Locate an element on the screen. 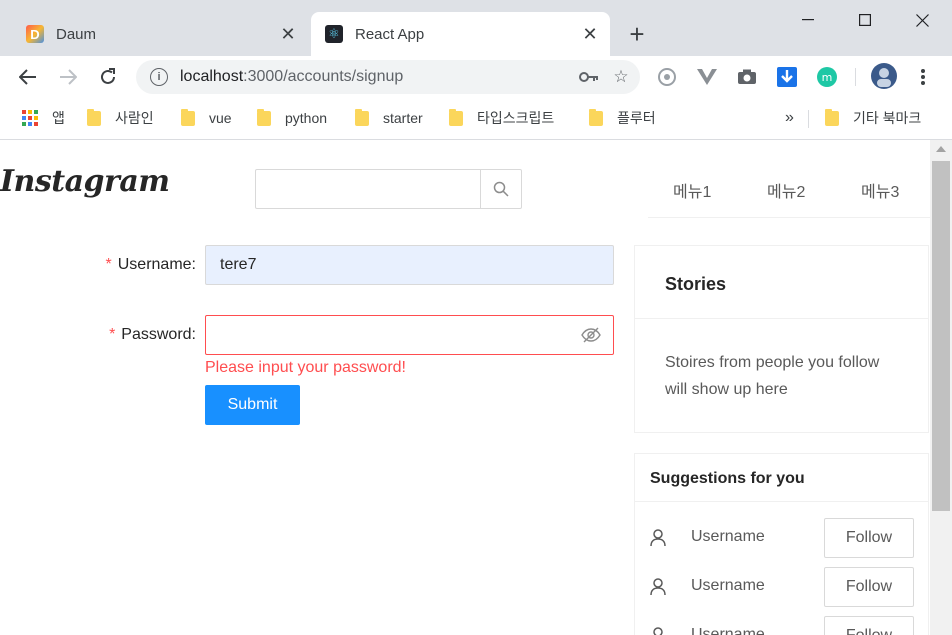 The width and height of the screenshot is (952, 635). bookmark-other: 기타 북마크 is located at coordinates (873, 118).